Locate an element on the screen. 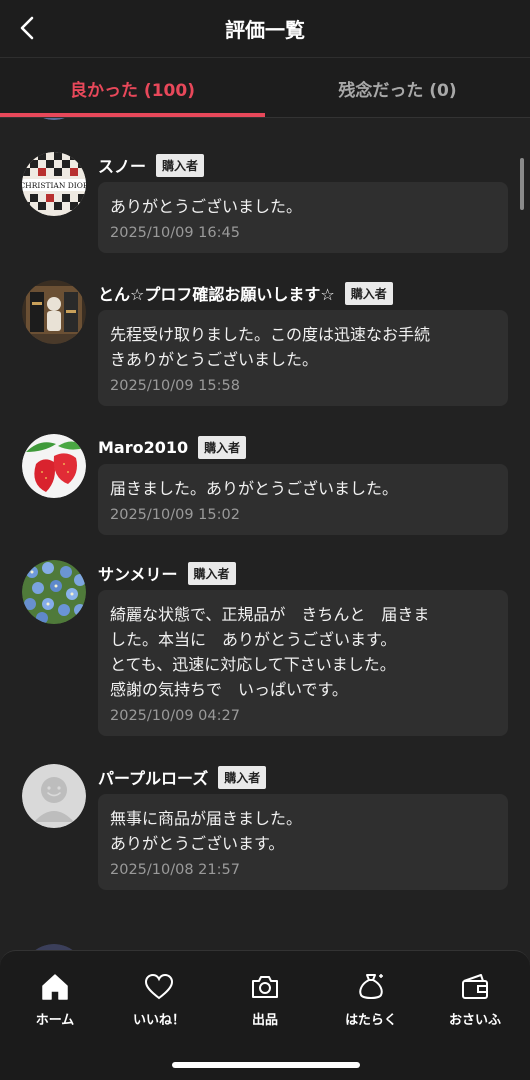 This screenshot has height=1080, width=530. user-name: スノー is located at coordinates (122, 165).